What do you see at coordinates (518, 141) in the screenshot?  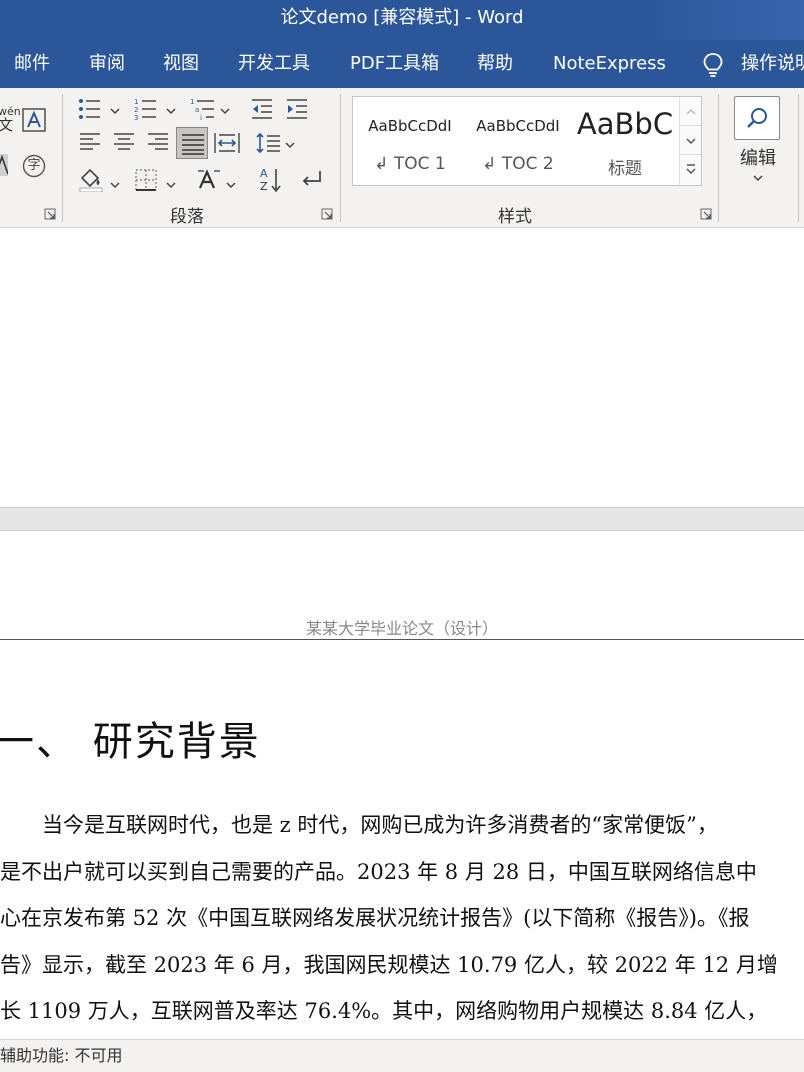 I see `style-toc2: AaBbCcDdI ↲ TOC 2` at bounding box center [518, 141].